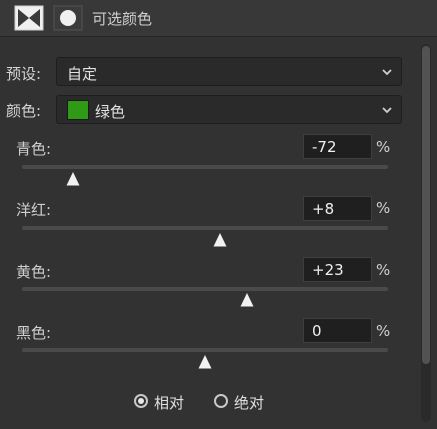 The image size is (437, 429). I want to click on absolute-label: 绝对, so click(249, 403).